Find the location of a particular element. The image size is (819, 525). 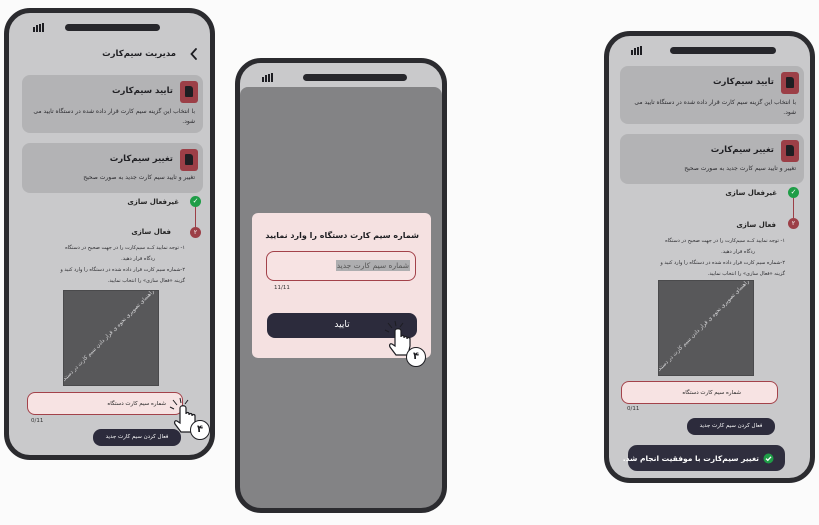

toast-message: تغییر سیم‌کارت با موفقیت انجام شد. is located at coordinates (690, 458).